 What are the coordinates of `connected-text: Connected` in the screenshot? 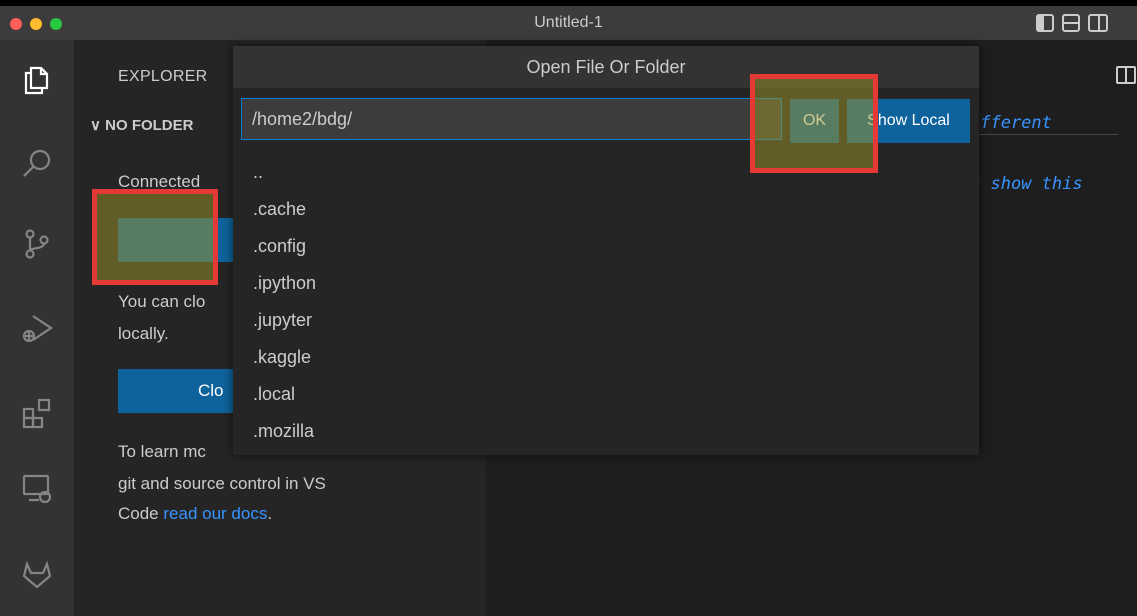 It's located at (159, 181).